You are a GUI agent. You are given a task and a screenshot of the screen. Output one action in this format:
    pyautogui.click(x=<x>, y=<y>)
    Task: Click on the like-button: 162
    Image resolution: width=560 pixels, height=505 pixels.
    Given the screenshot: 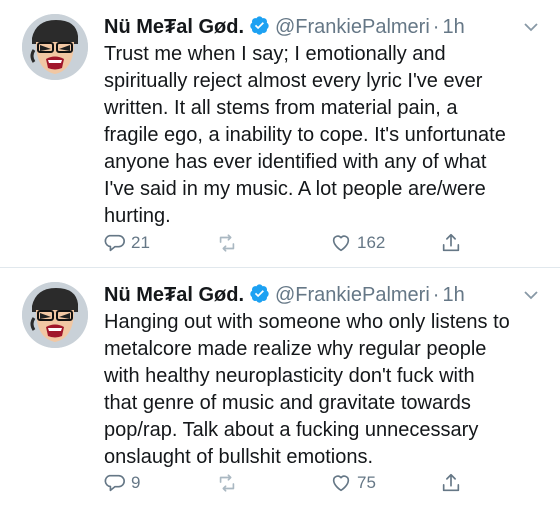 What is the action you would take?
    pyautogui.click(x=357, y=243)
    